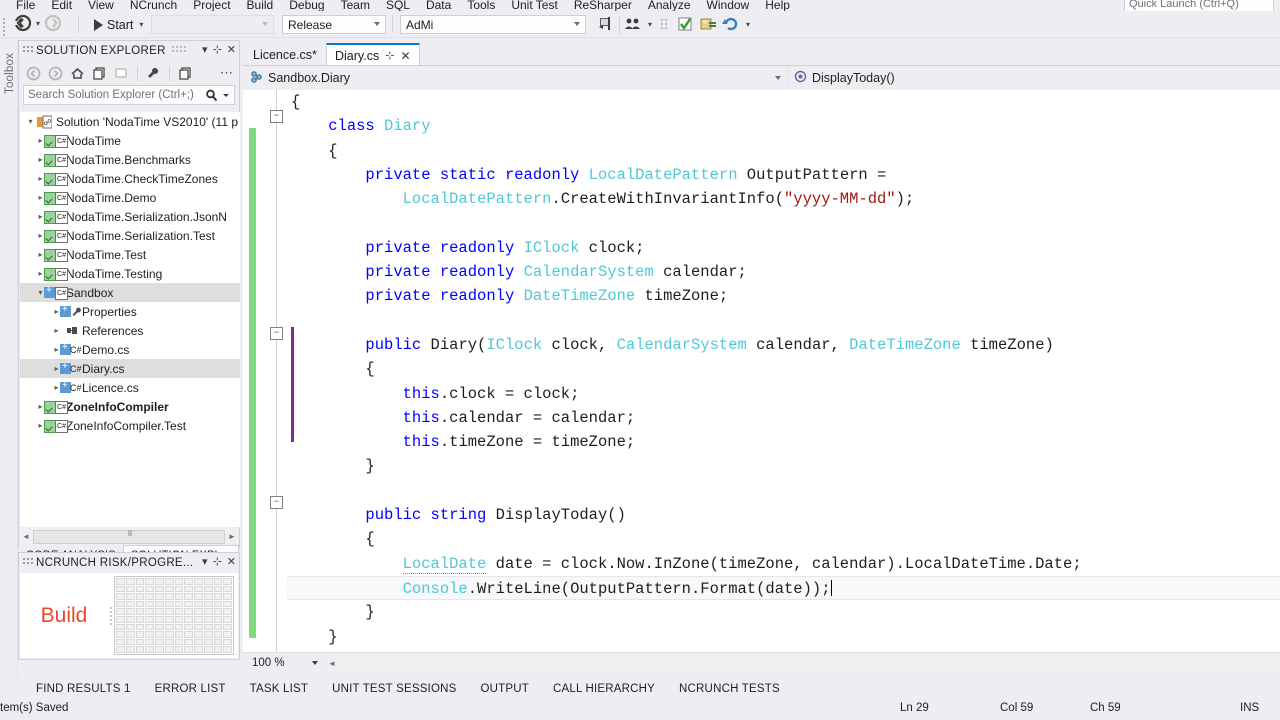 The width and height of the screenshot is (1280, 720). Describe the element at coordinates (130, 178) in the screenshot. I see `tree-node-nodatime-checktimezones: ▸ C# NodaTime.CheckTimeZones` at that location.